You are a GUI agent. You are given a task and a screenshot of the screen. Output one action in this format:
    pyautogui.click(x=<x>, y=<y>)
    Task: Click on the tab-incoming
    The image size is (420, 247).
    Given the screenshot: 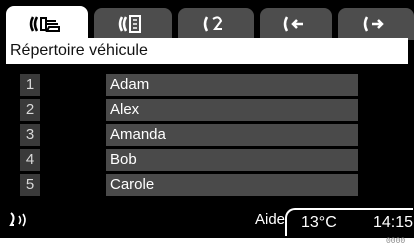 What is the action you would take?
    pyautogui.click(x=296, y=24)
    